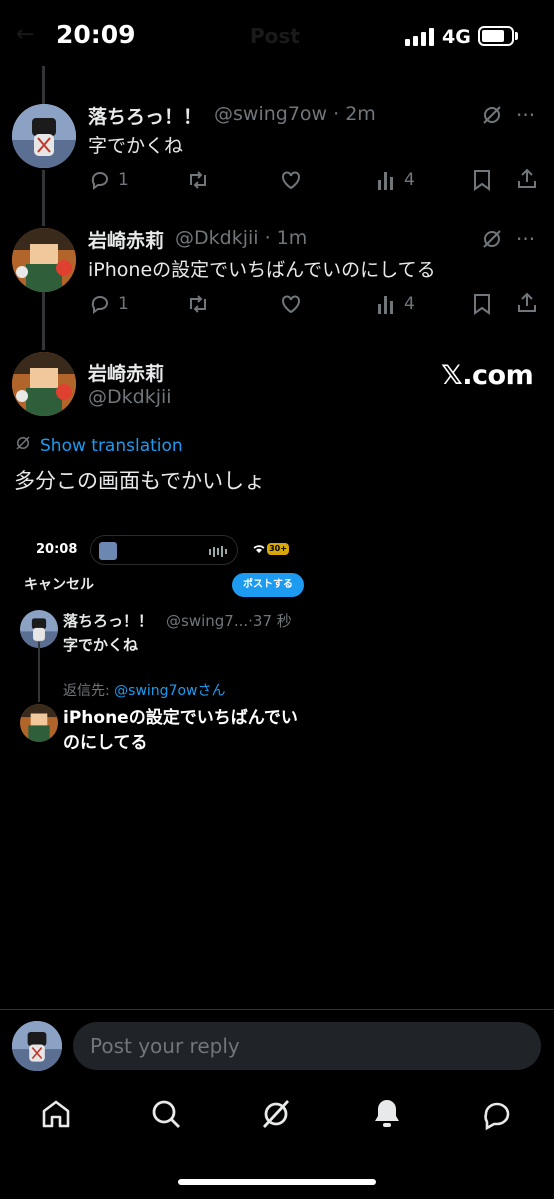  Describe the element at coordinates (496, 36) in the screenshot. I see `battery-icon` at that location.